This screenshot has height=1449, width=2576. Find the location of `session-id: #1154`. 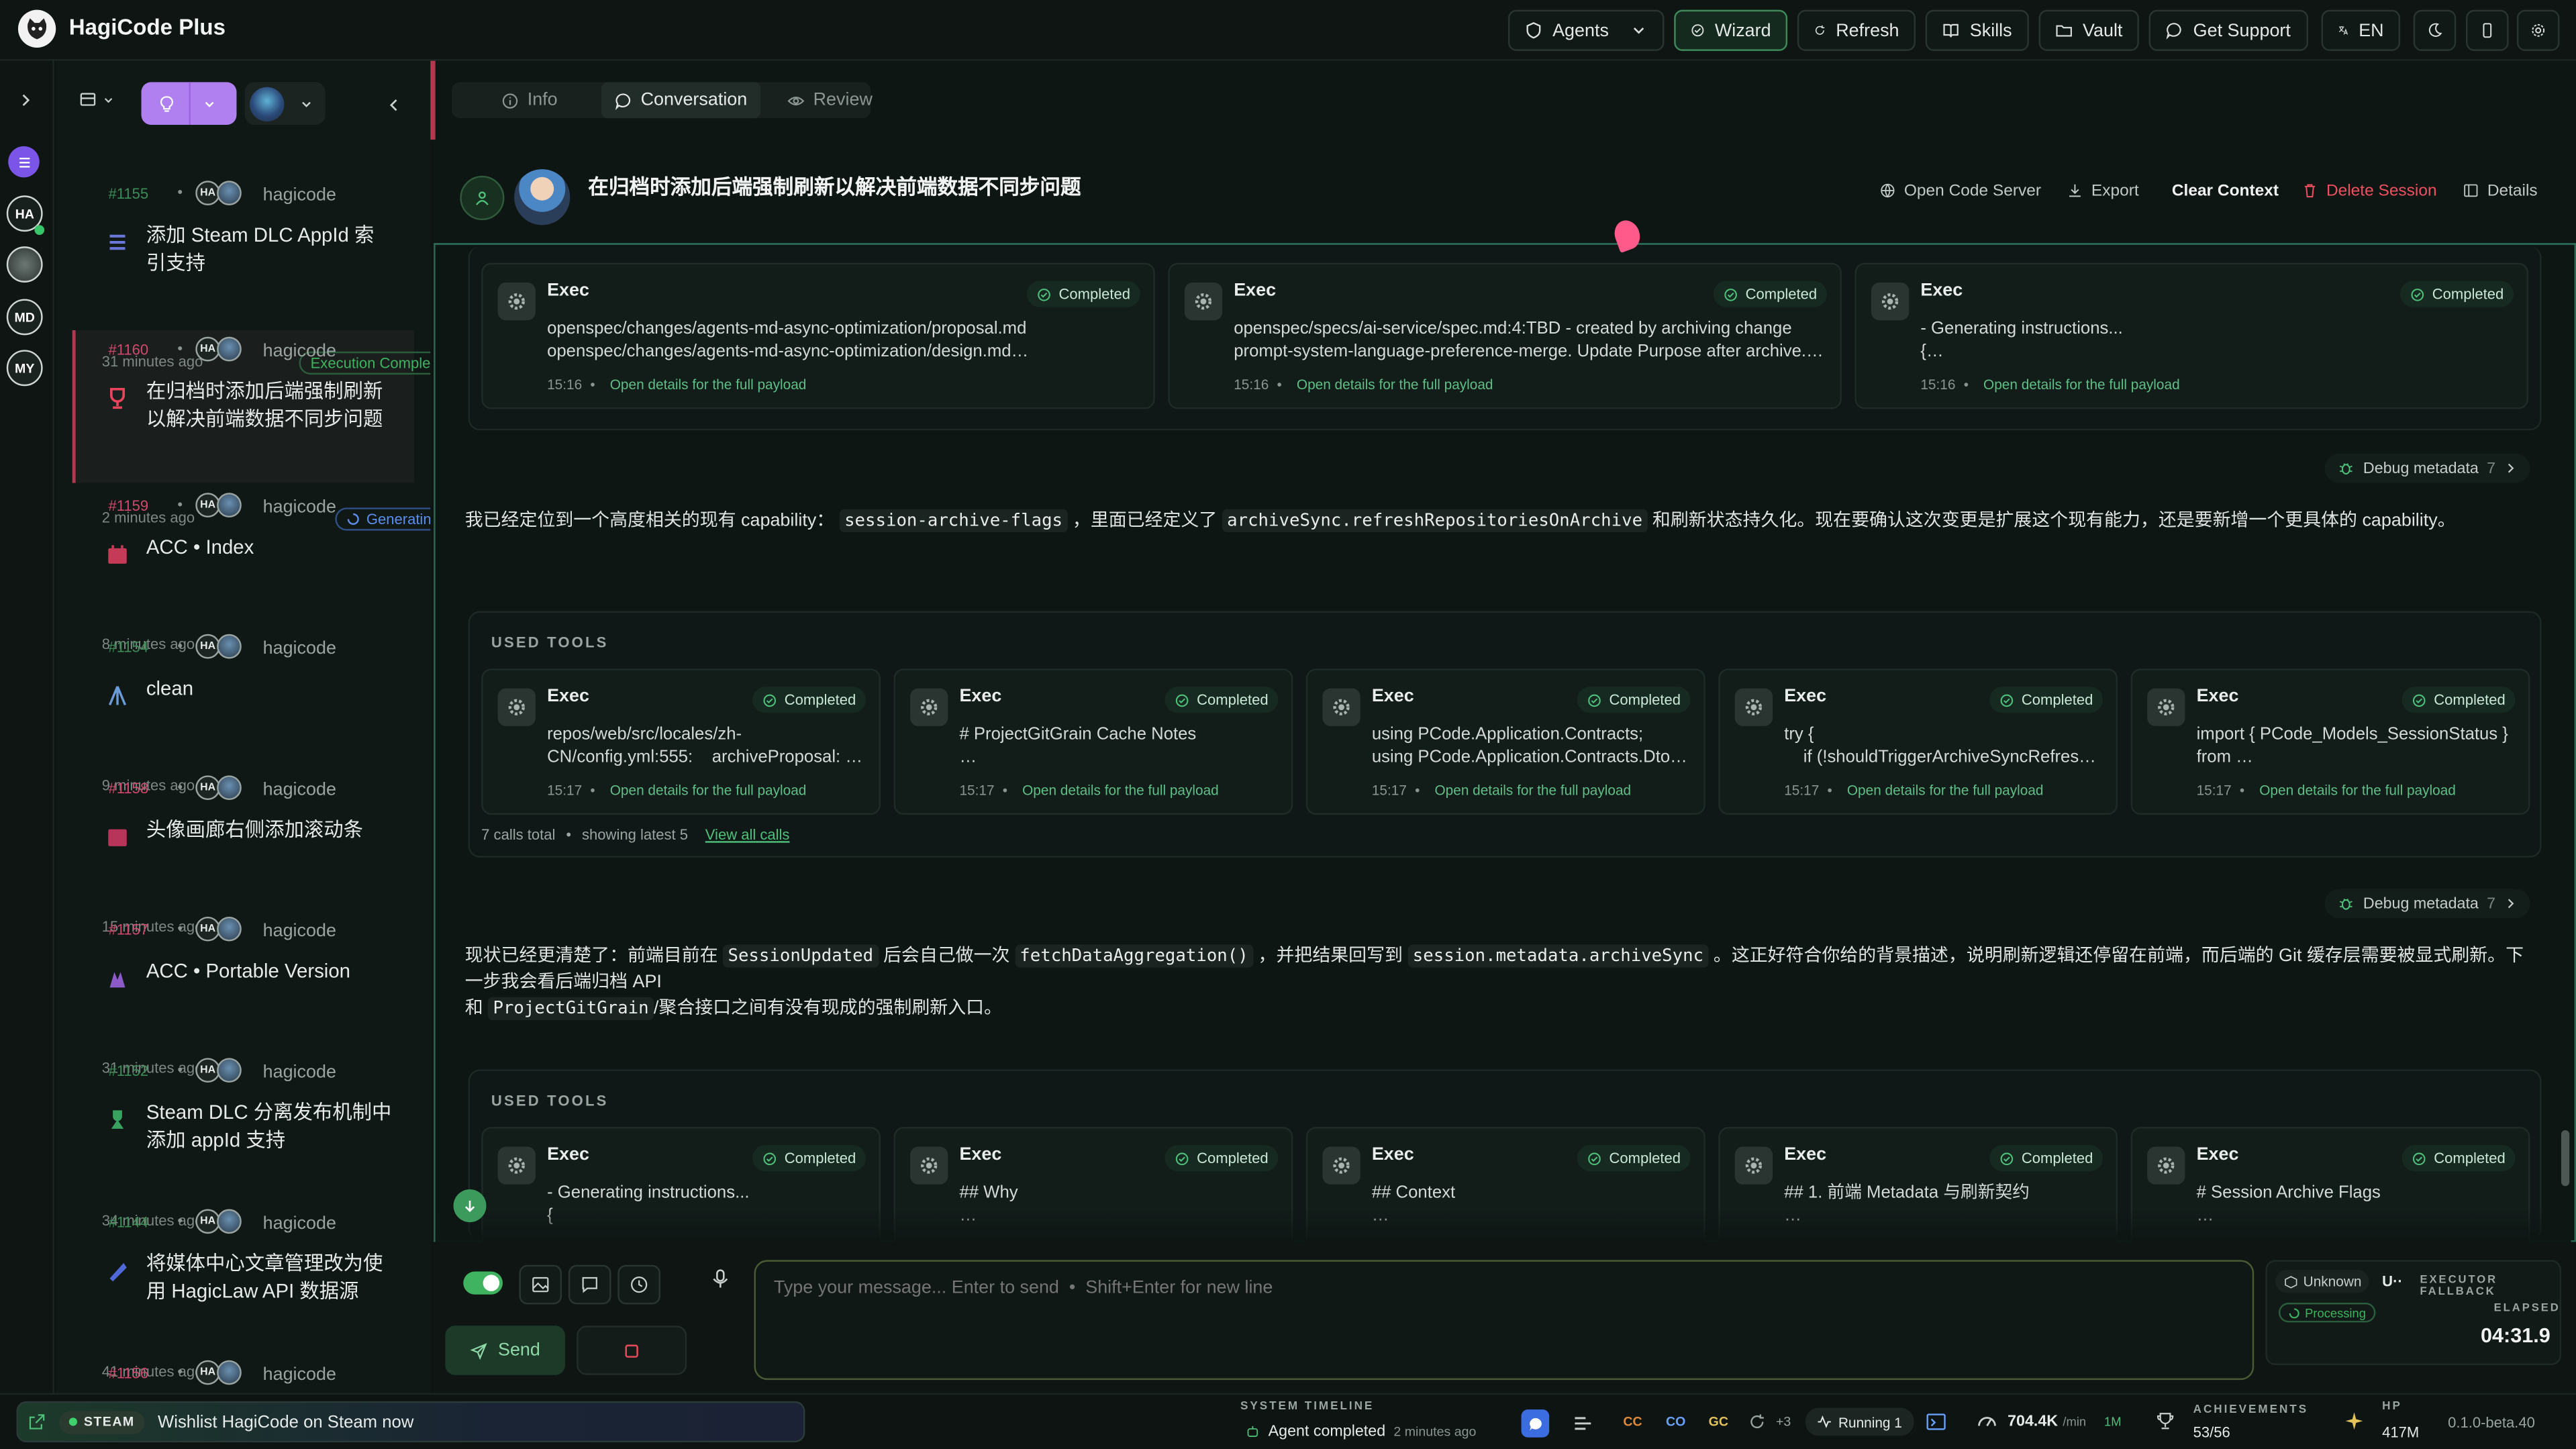

session-id: #1154 is located at coordinates (128, 647).